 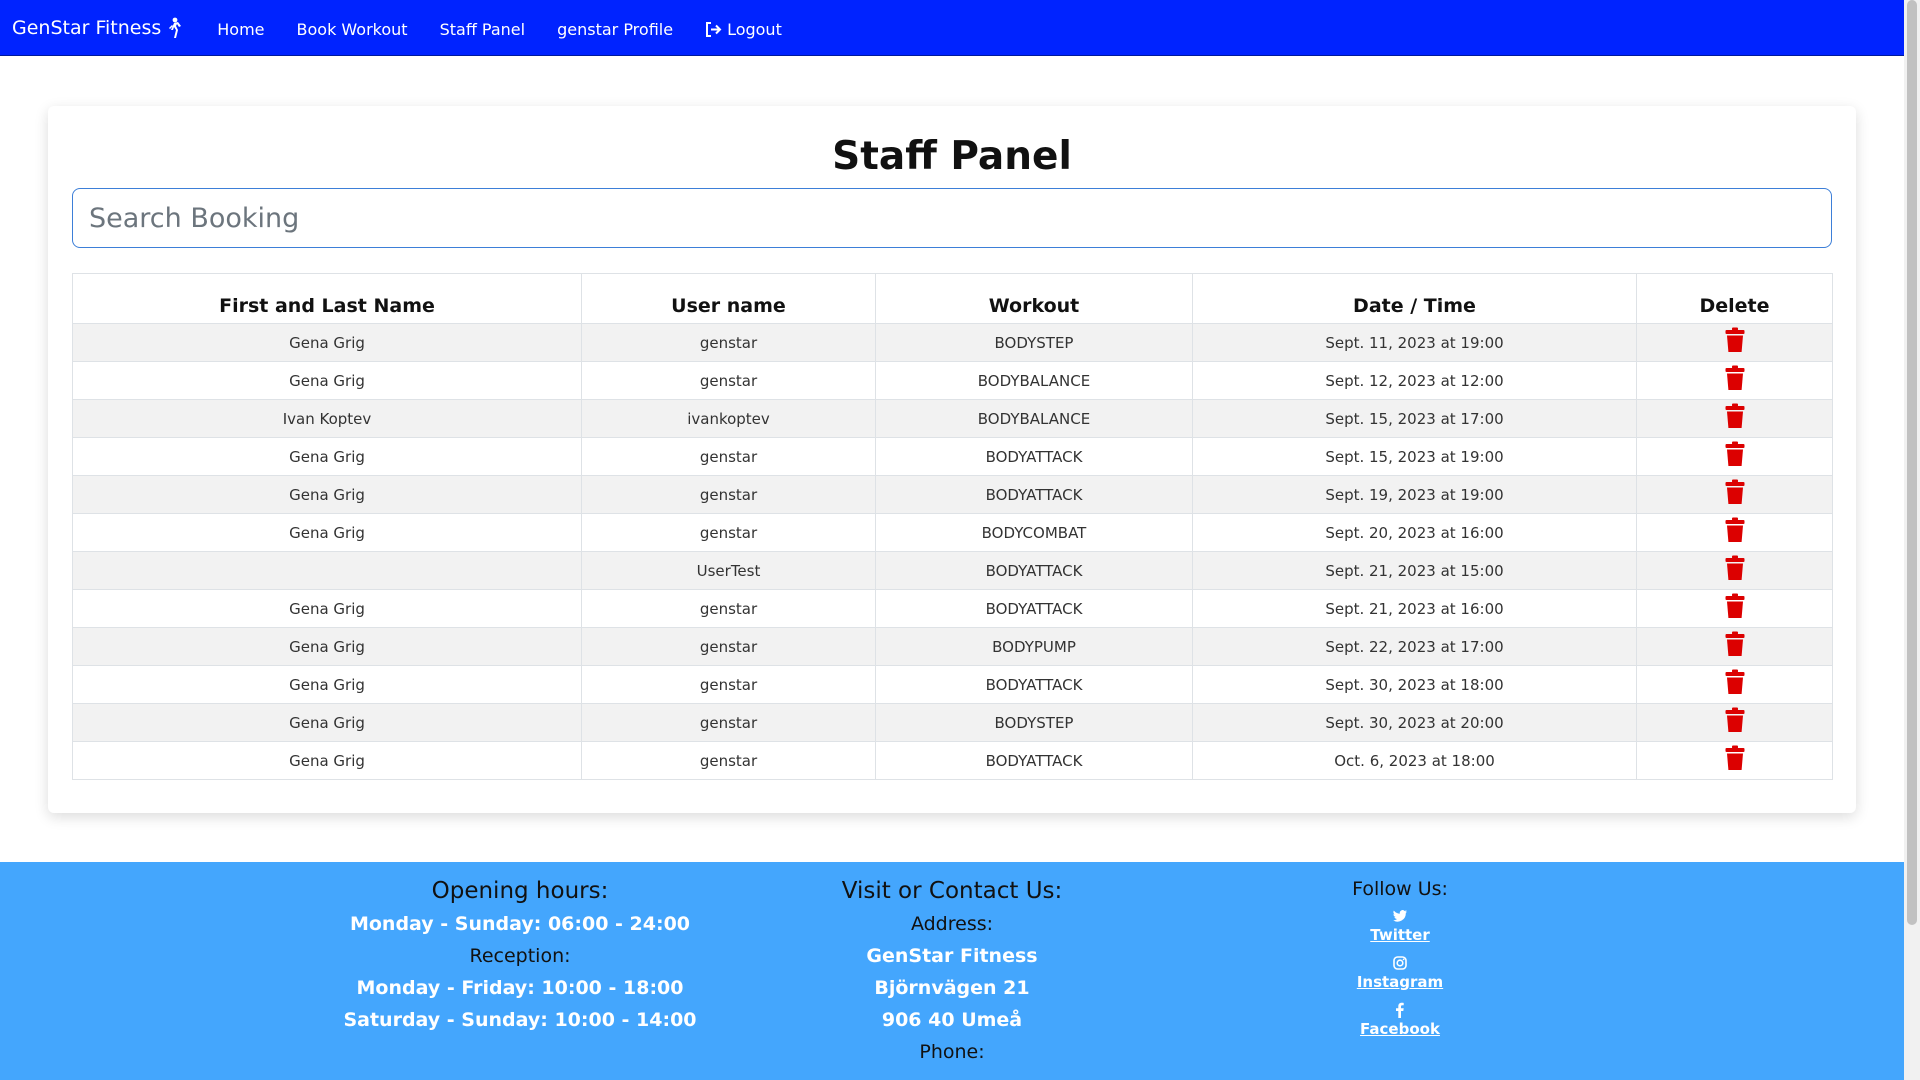 I want to click on facebook-link: Facebook, so click(x=1400, y=1029).